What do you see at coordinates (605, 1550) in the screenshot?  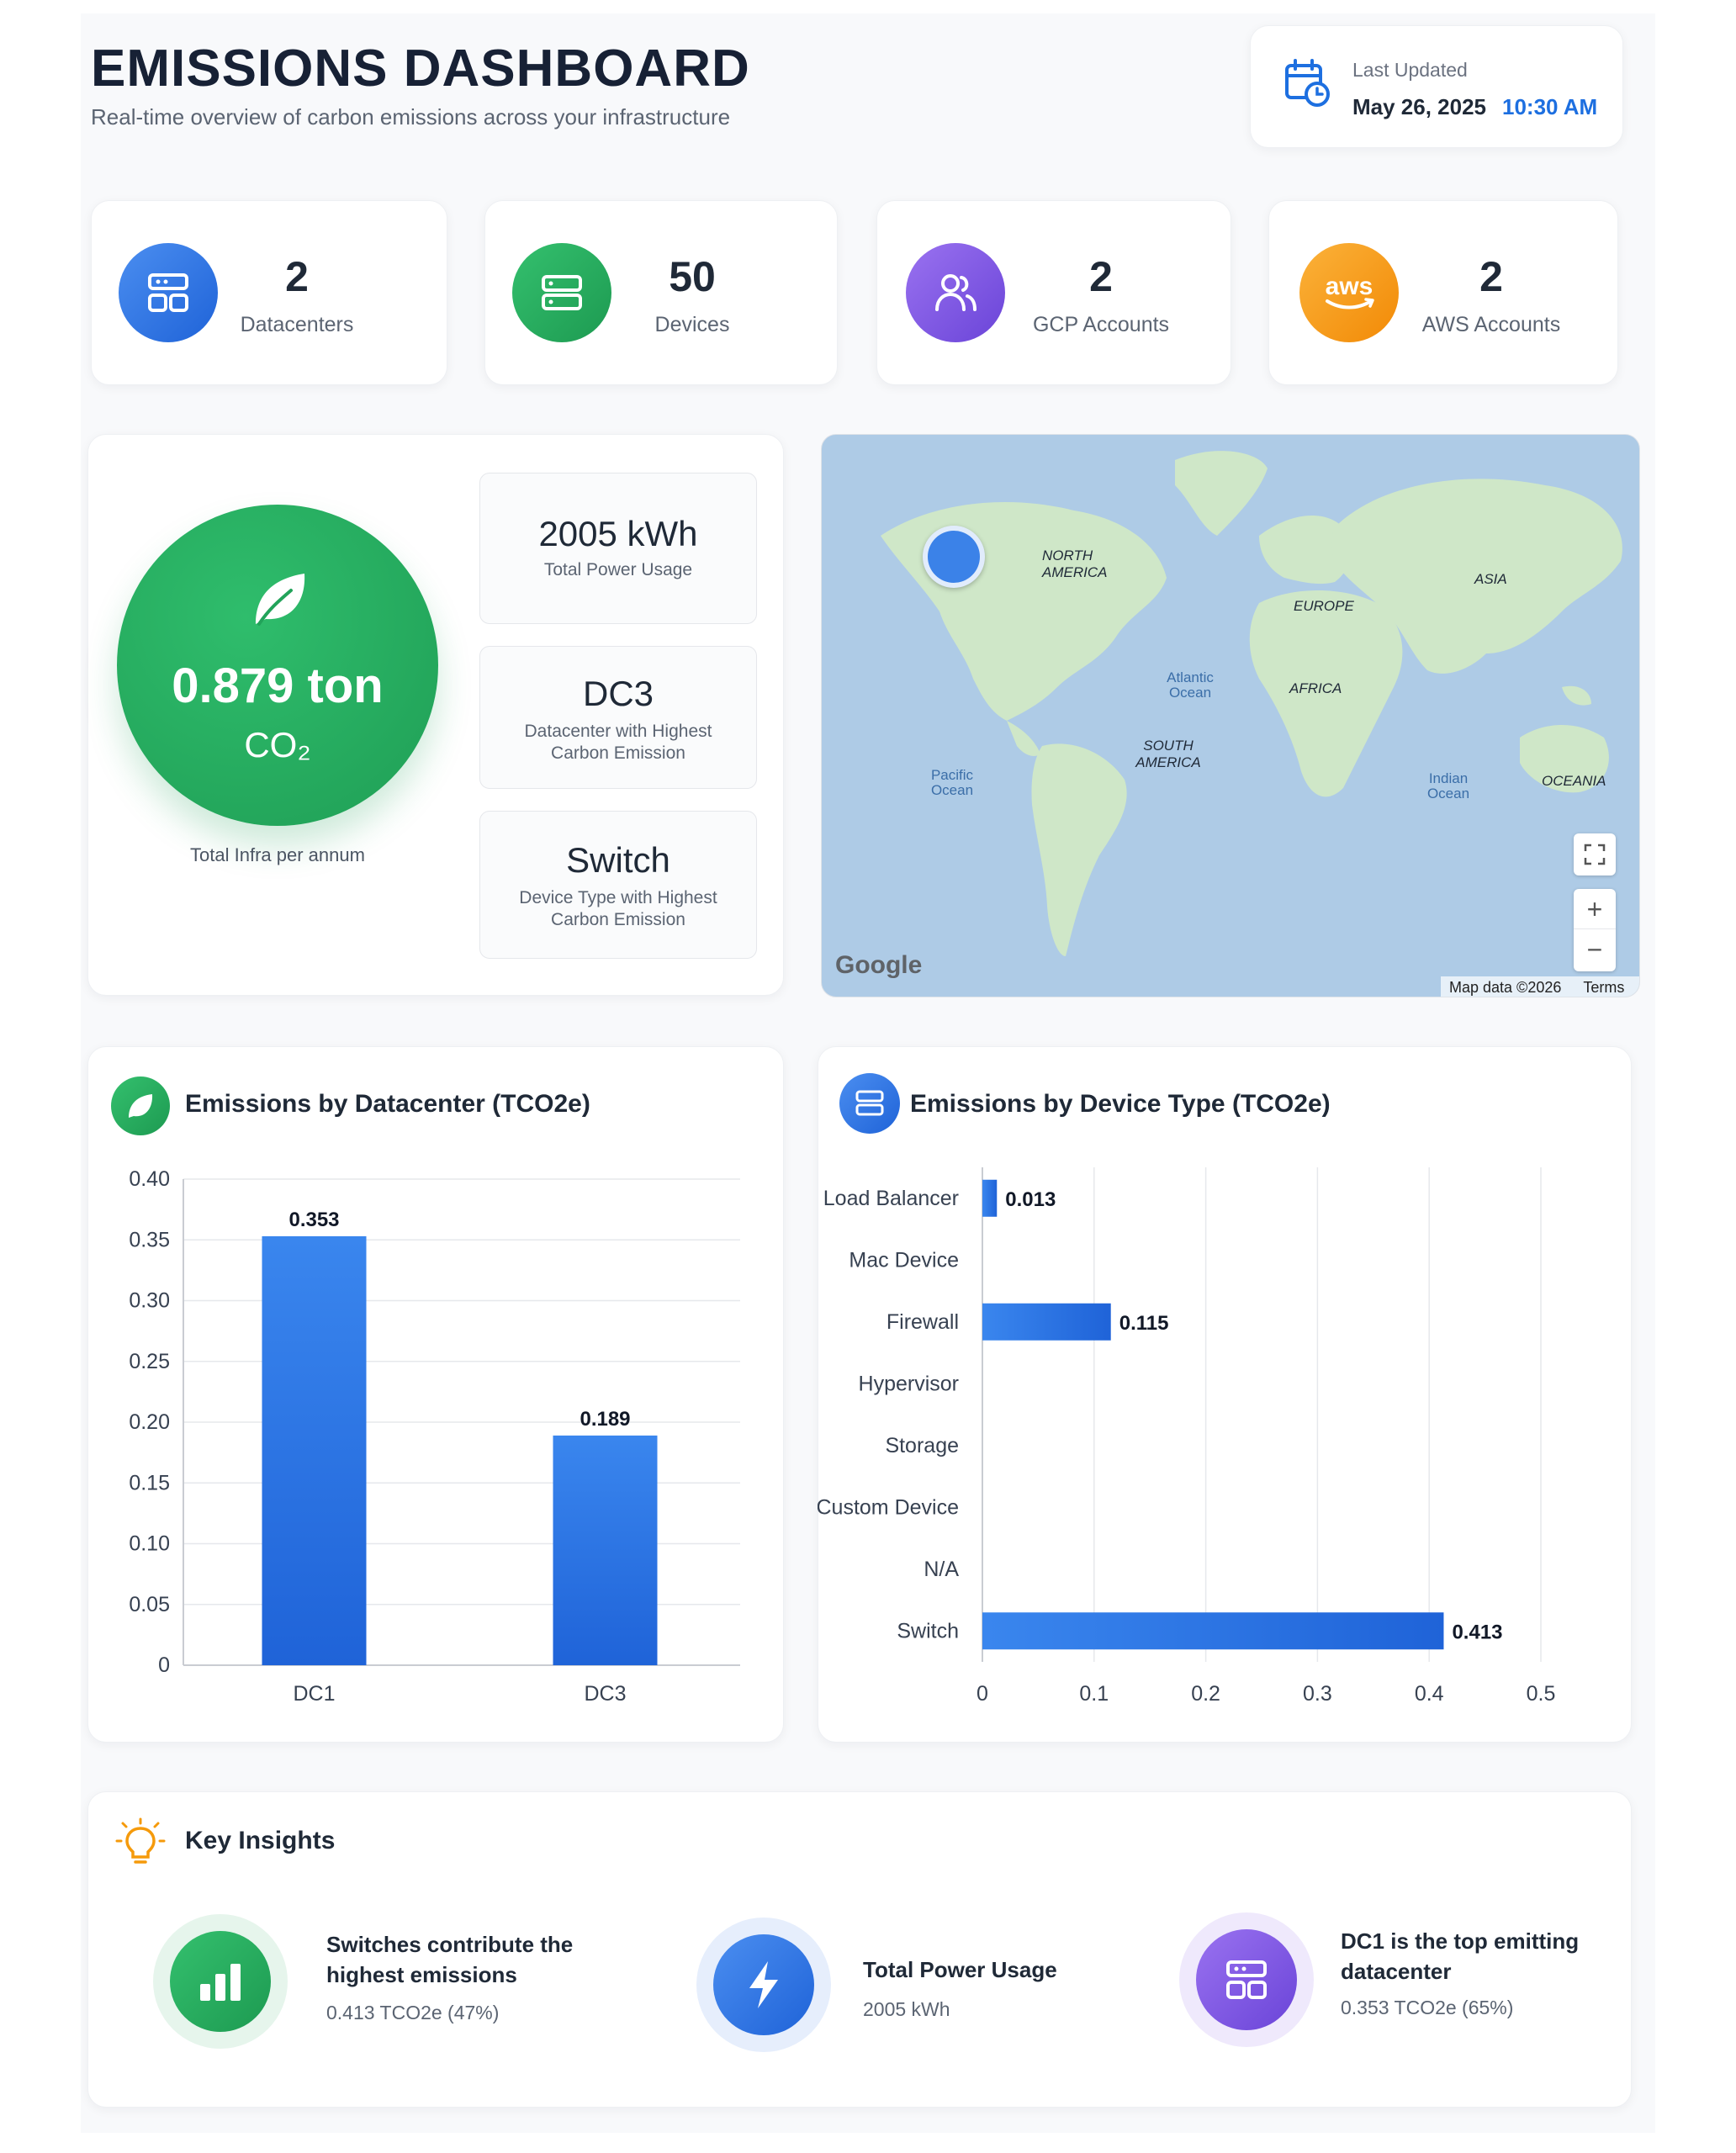 I see `bar-dc3` at bounding box center [605, 1550].